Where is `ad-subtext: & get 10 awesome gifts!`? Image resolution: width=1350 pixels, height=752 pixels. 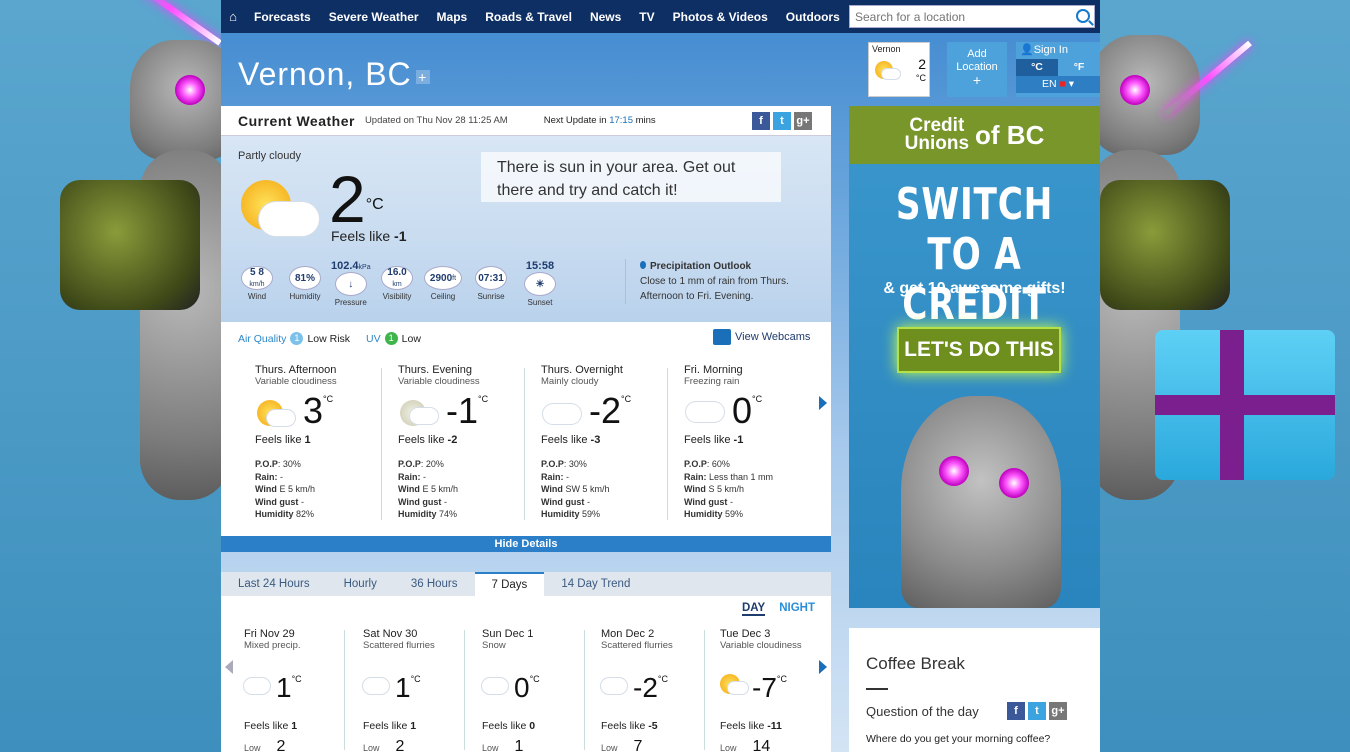 ad-subtext: & get 10 awesome gifts! is located at coordinates (974, 288).